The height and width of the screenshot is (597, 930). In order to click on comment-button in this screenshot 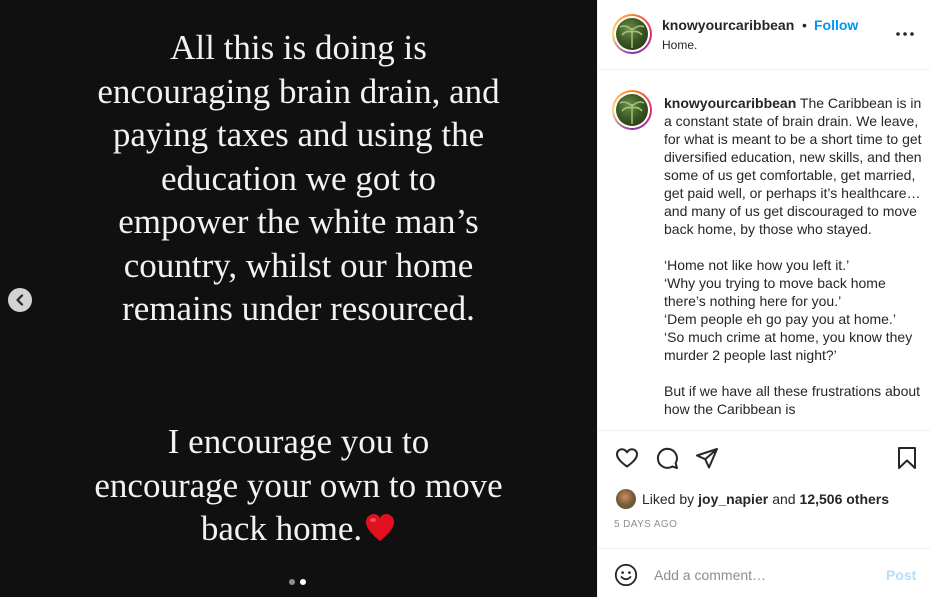, I will do `click(667, 458)`.